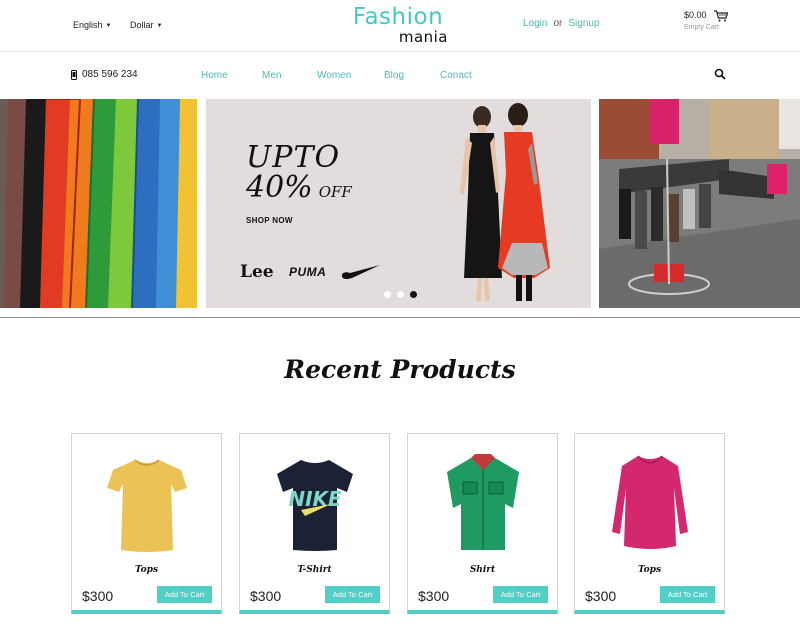 This screenshot has width=800, height=635. What do you see at coordinates (721, 16) in the screenshot?
I see `shopping-cart-icon` at bounding box center [721, 16].